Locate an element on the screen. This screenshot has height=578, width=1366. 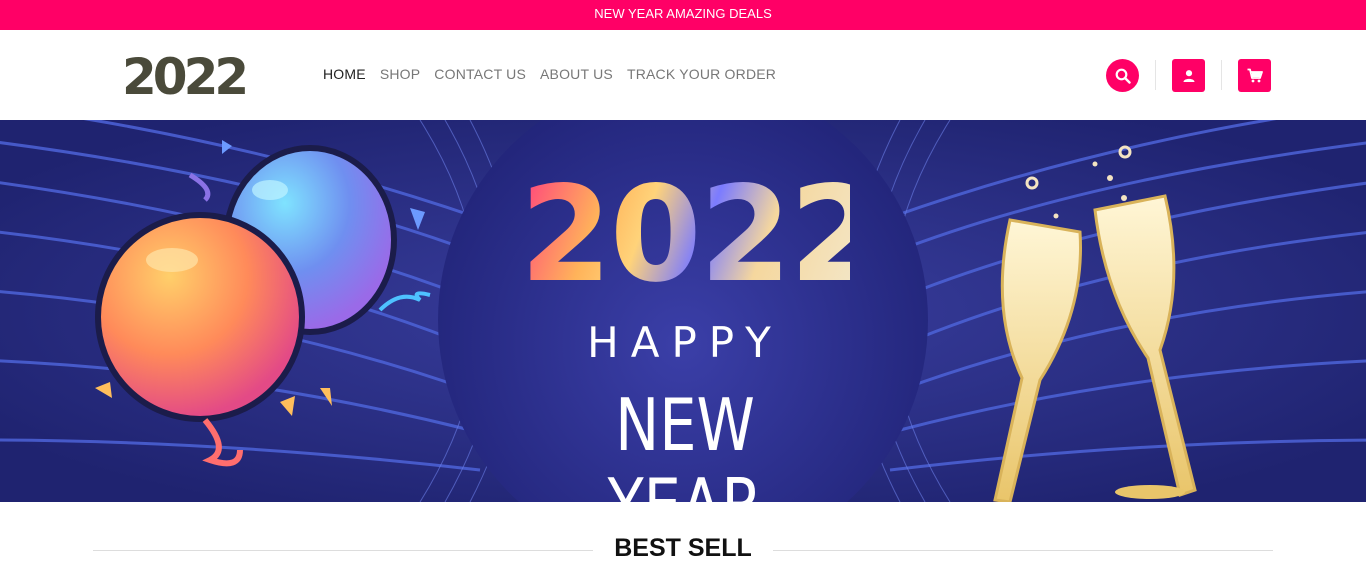
cart-button is located at coordinates (1254, 75).